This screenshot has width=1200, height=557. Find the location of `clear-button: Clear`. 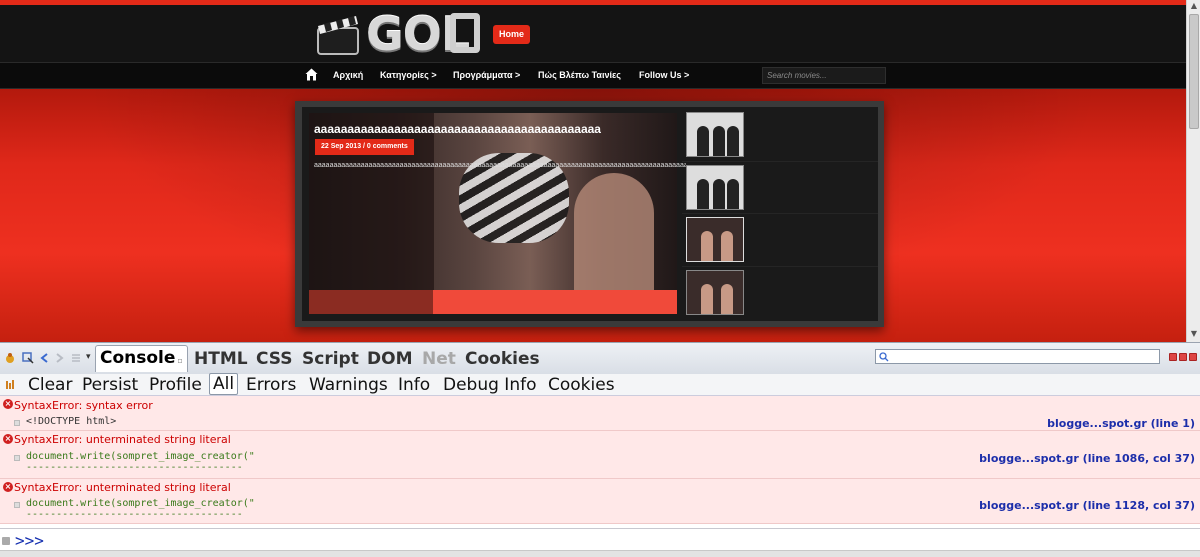

clear-button: Clear is located at coordinates (50, 385).